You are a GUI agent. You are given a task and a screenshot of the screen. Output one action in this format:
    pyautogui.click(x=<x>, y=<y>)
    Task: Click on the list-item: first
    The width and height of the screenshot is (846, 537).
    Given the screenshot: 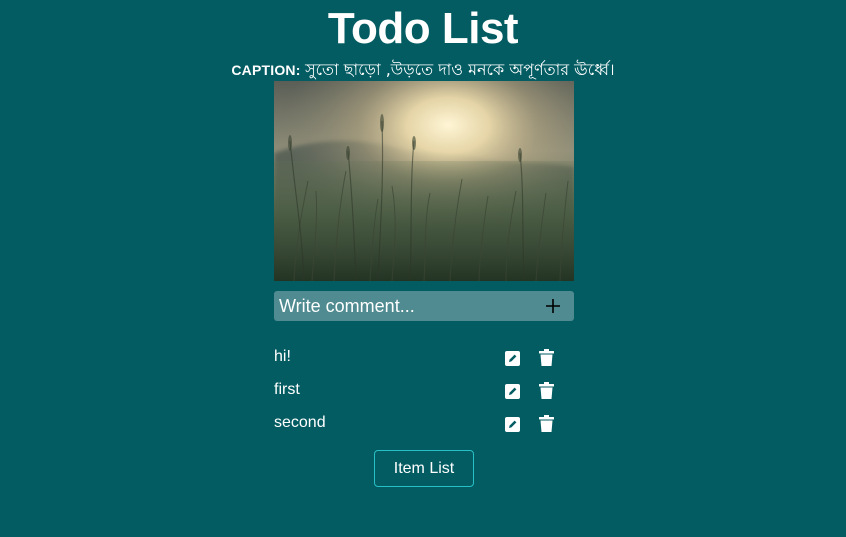 What is the action you would take?
    pyautogui.click(x=424, y=390)
    